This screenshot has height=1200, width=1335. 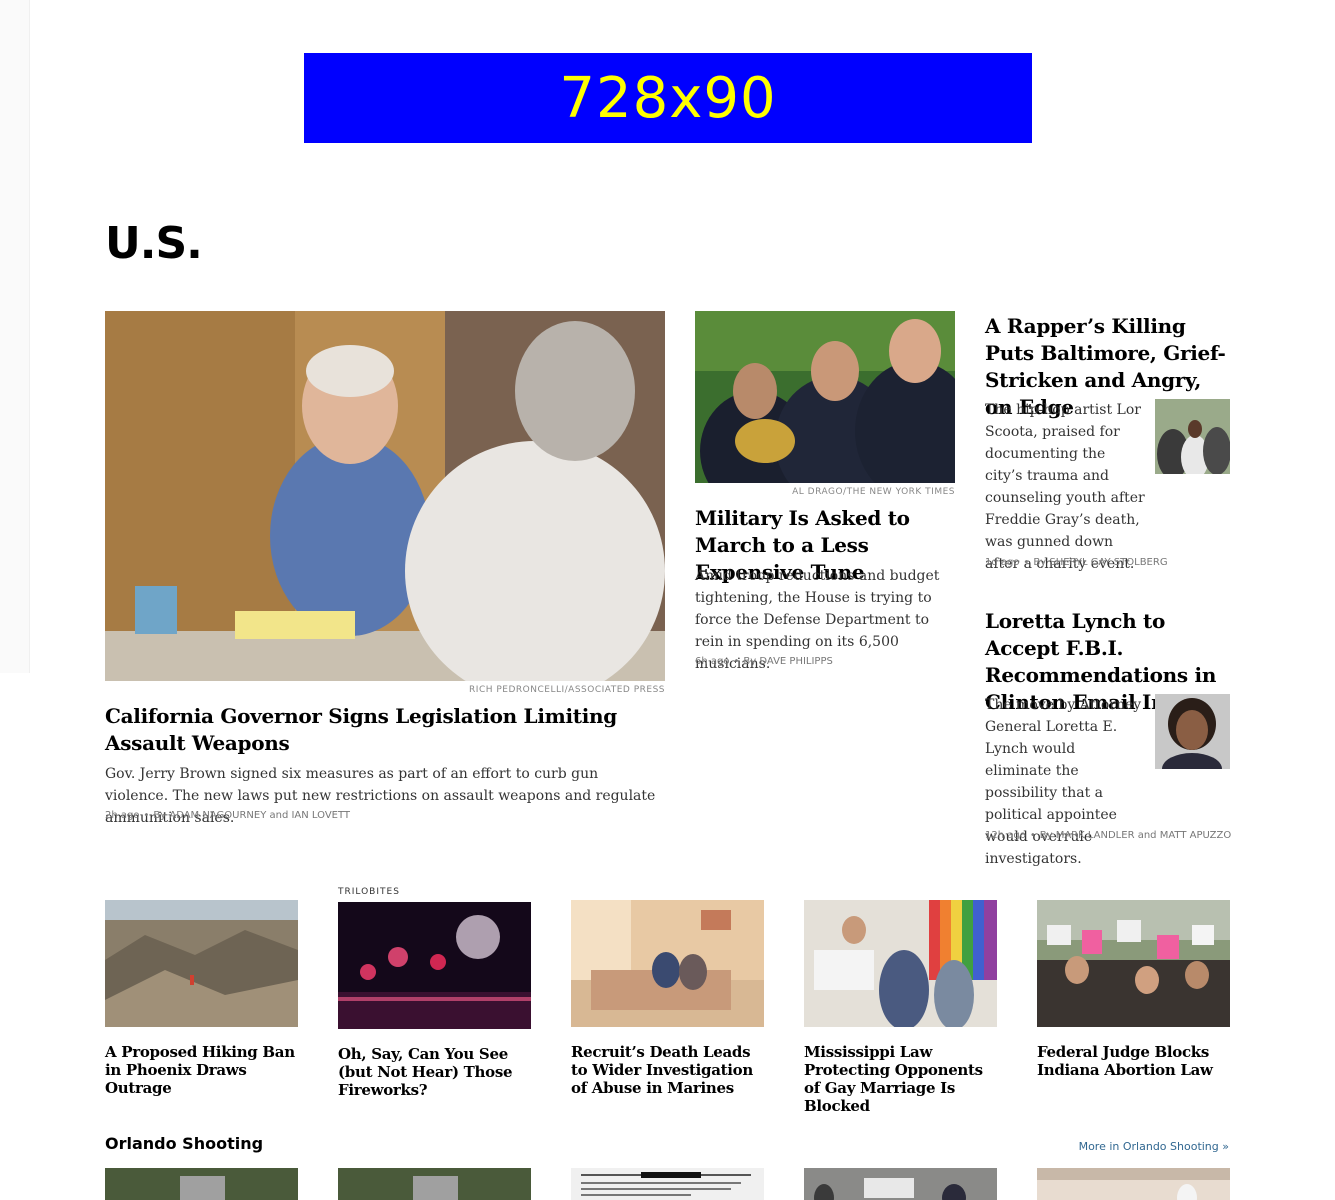 I want to click on fourth-author: By MARK LANDLER and MATT APUZZO, so click(x=1135, y=835).